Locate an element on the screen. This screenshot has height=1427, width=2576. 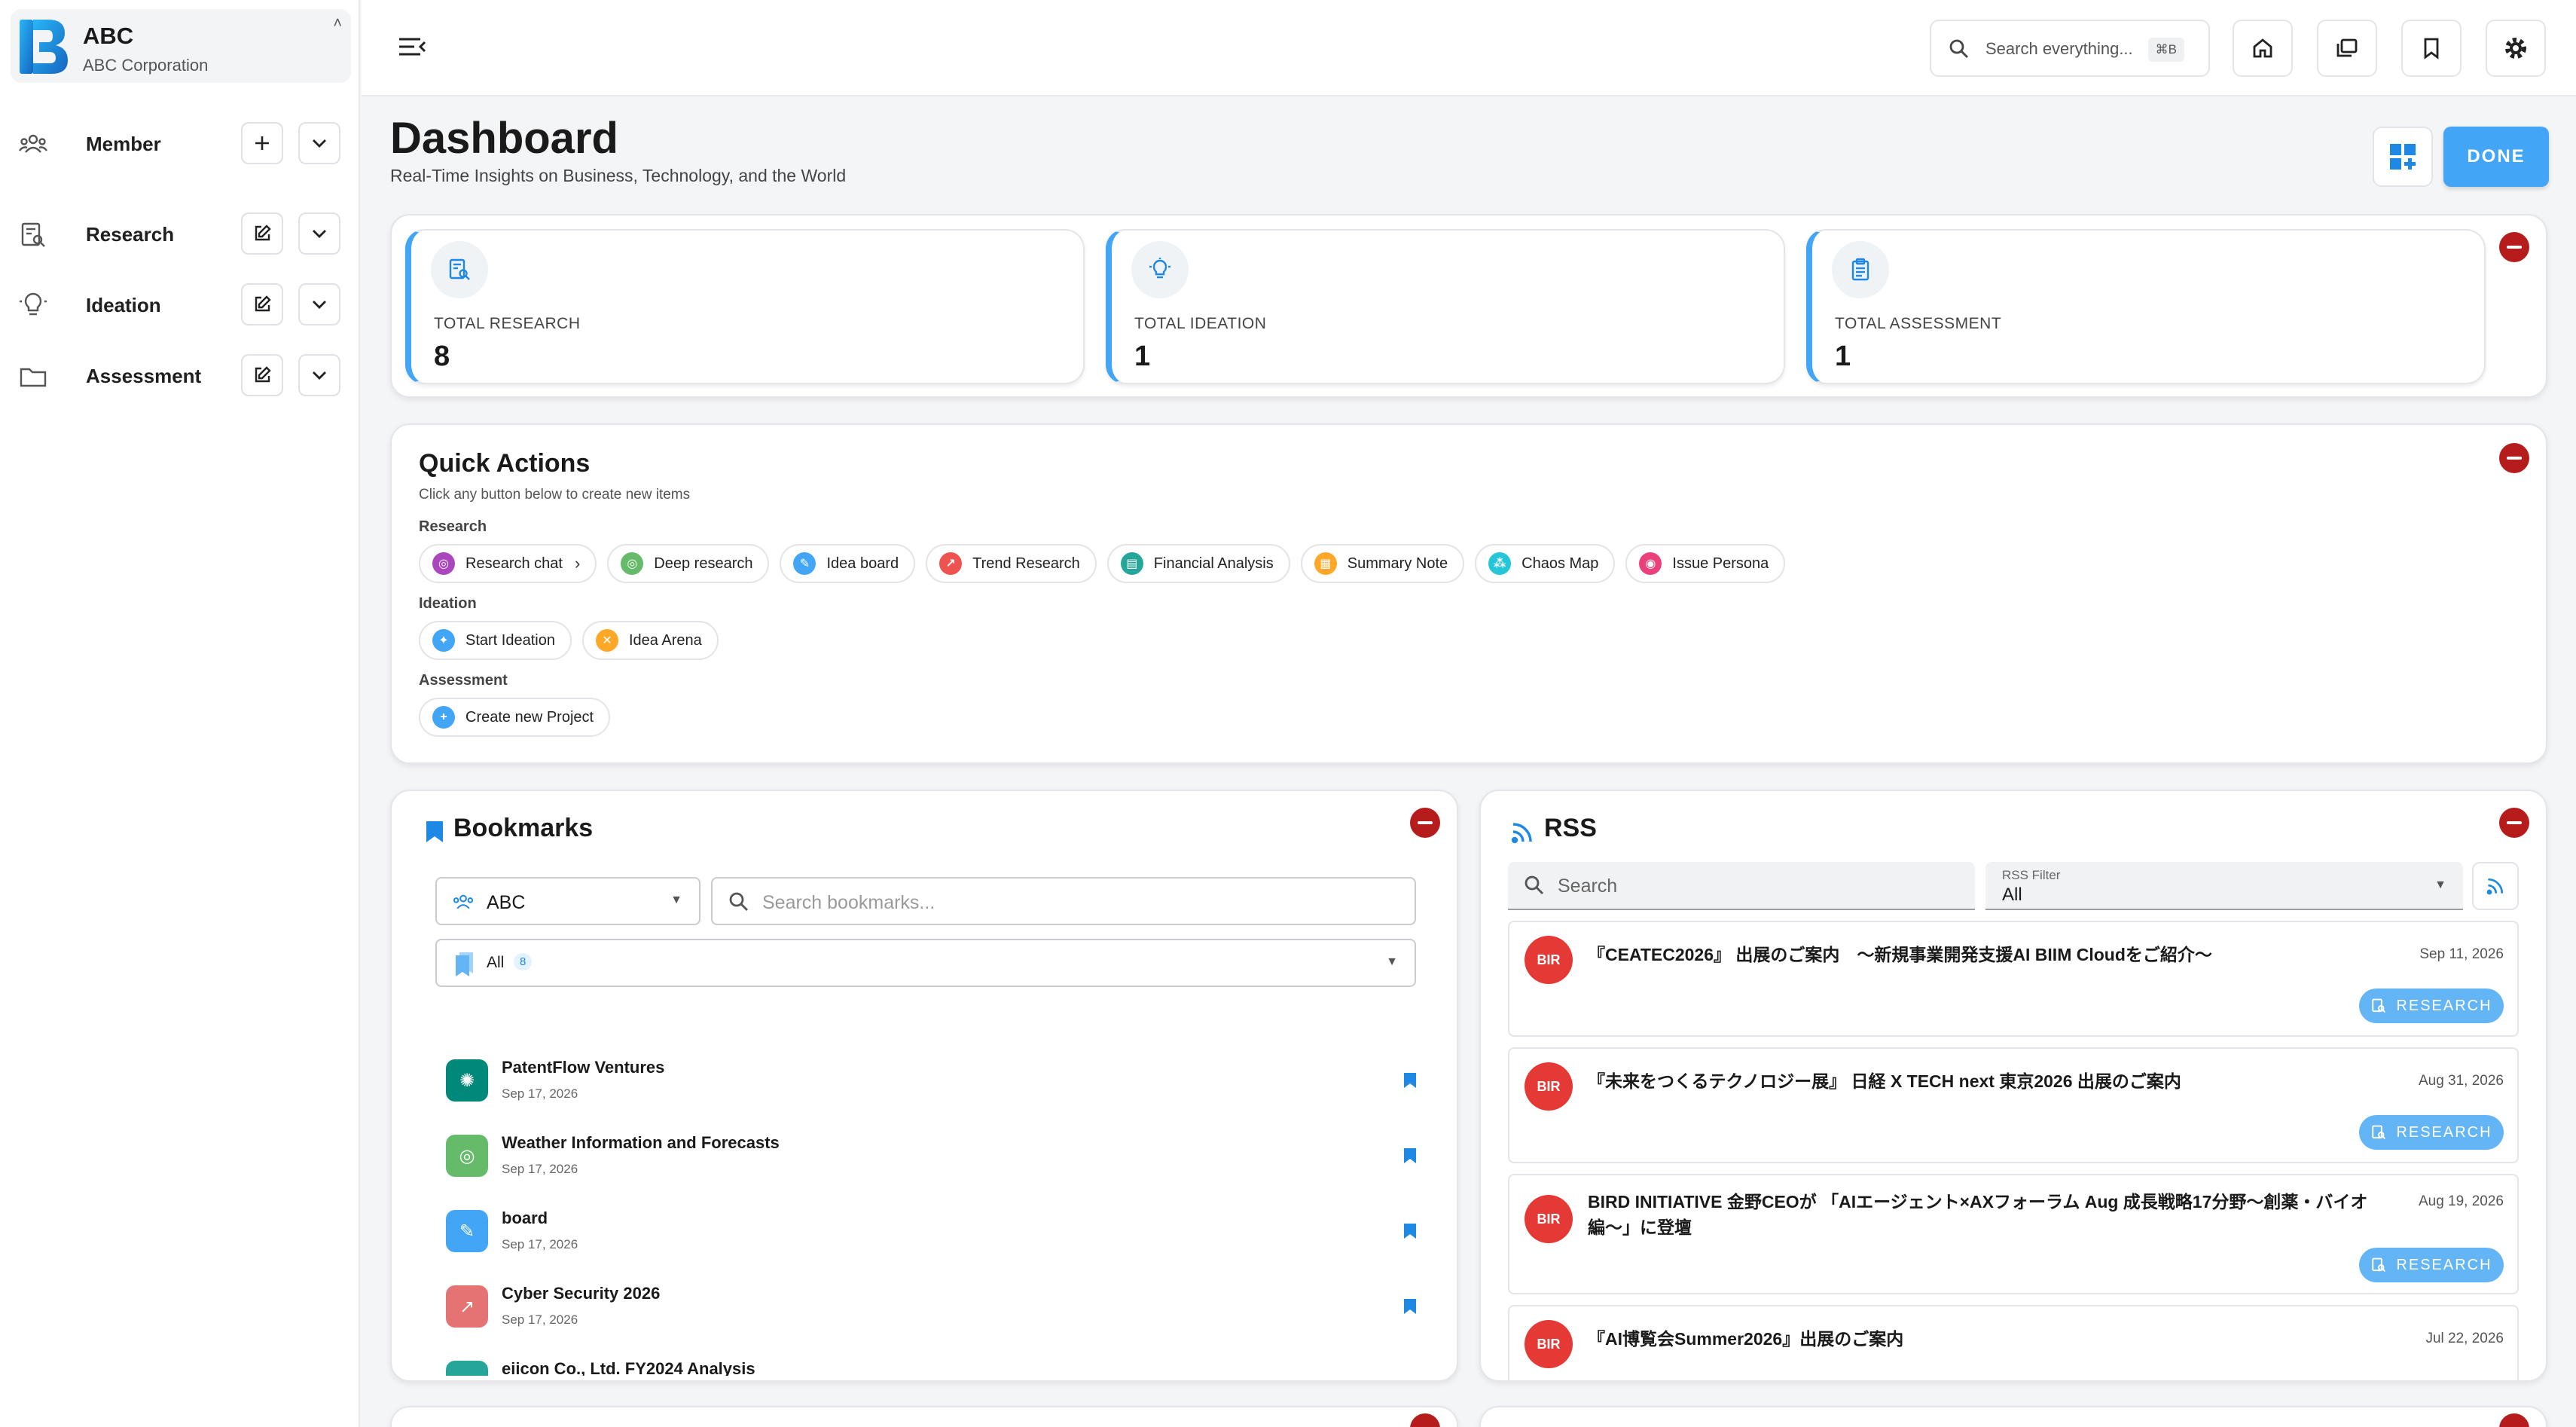
sidebar-item-member: Member is located at coordinates (180, 144).